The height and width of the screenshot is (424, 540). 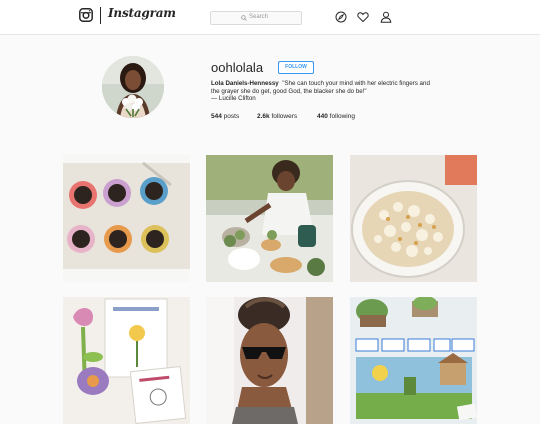 What do you see at coordinates (233, 99) in the screenshot?
I see `bio-attribution: — Lucille Clifton` at bounding box center [233, 99].